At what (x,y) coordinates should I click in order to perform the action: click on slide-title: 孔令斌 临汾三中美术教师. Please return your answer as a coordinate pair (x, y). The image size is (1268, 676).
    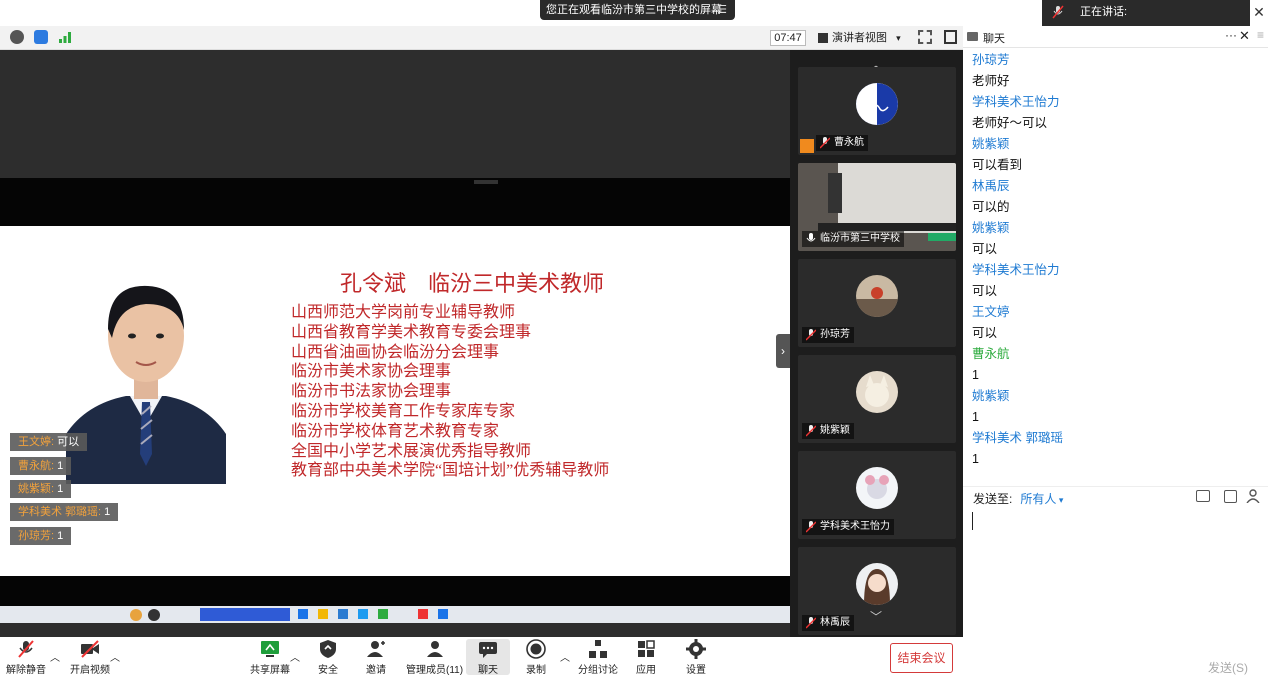
    Looking at the image, I should click on (472, 283).